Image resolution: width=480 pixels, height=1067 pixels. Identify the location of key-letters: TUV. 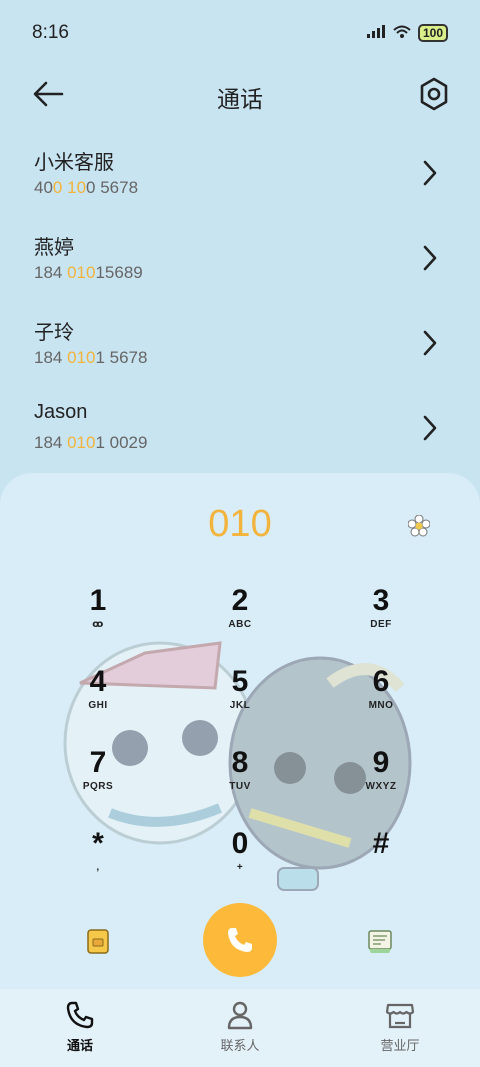
(240, 786).